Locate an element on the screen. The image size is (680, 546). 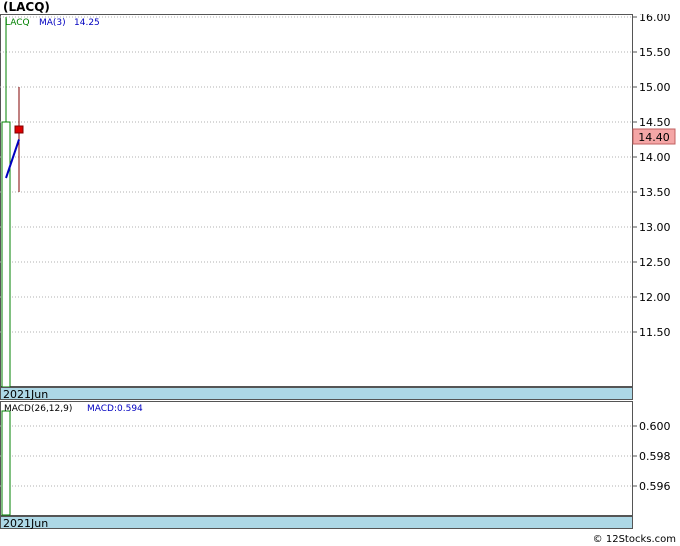
footer-credit: © 12Stocks.com is located at coordinates (634, 539).